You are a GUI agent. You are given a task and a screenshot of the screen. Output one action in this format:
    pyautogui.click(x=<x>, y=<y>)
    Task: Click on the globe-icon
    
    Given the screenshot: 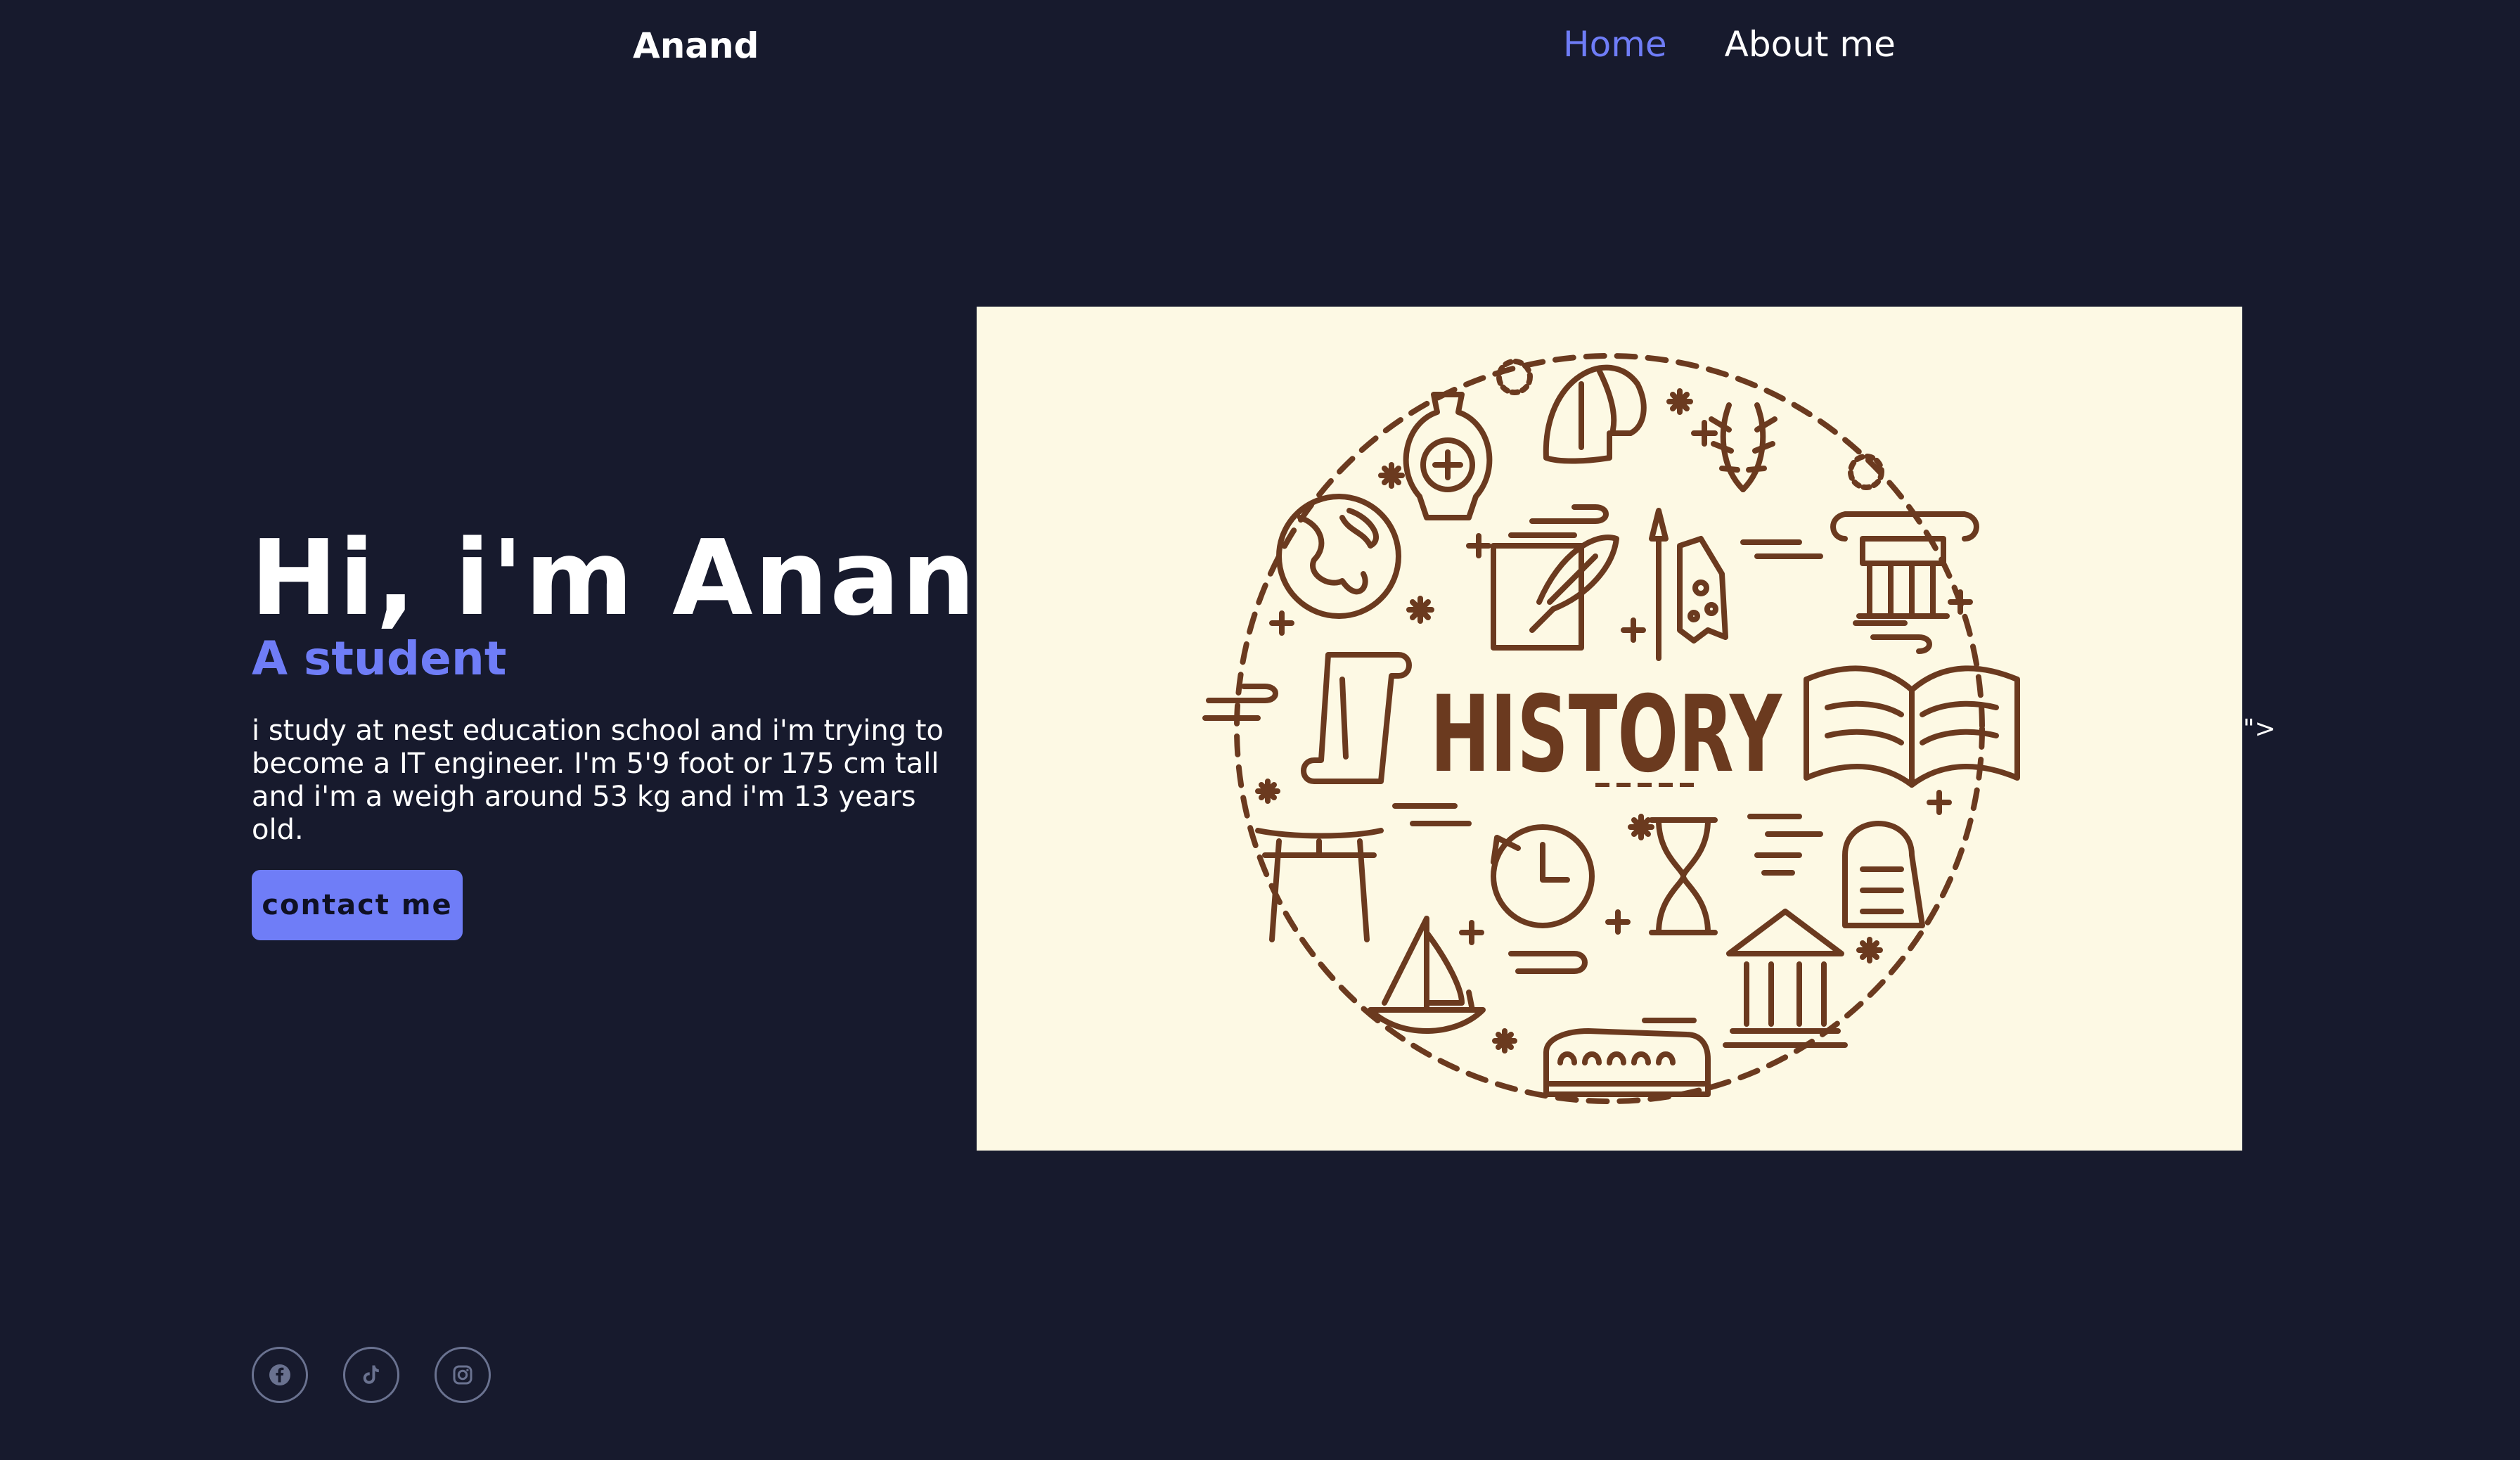 What is the action you would take?
    pyautogui.click(x=1339, y=556)
    